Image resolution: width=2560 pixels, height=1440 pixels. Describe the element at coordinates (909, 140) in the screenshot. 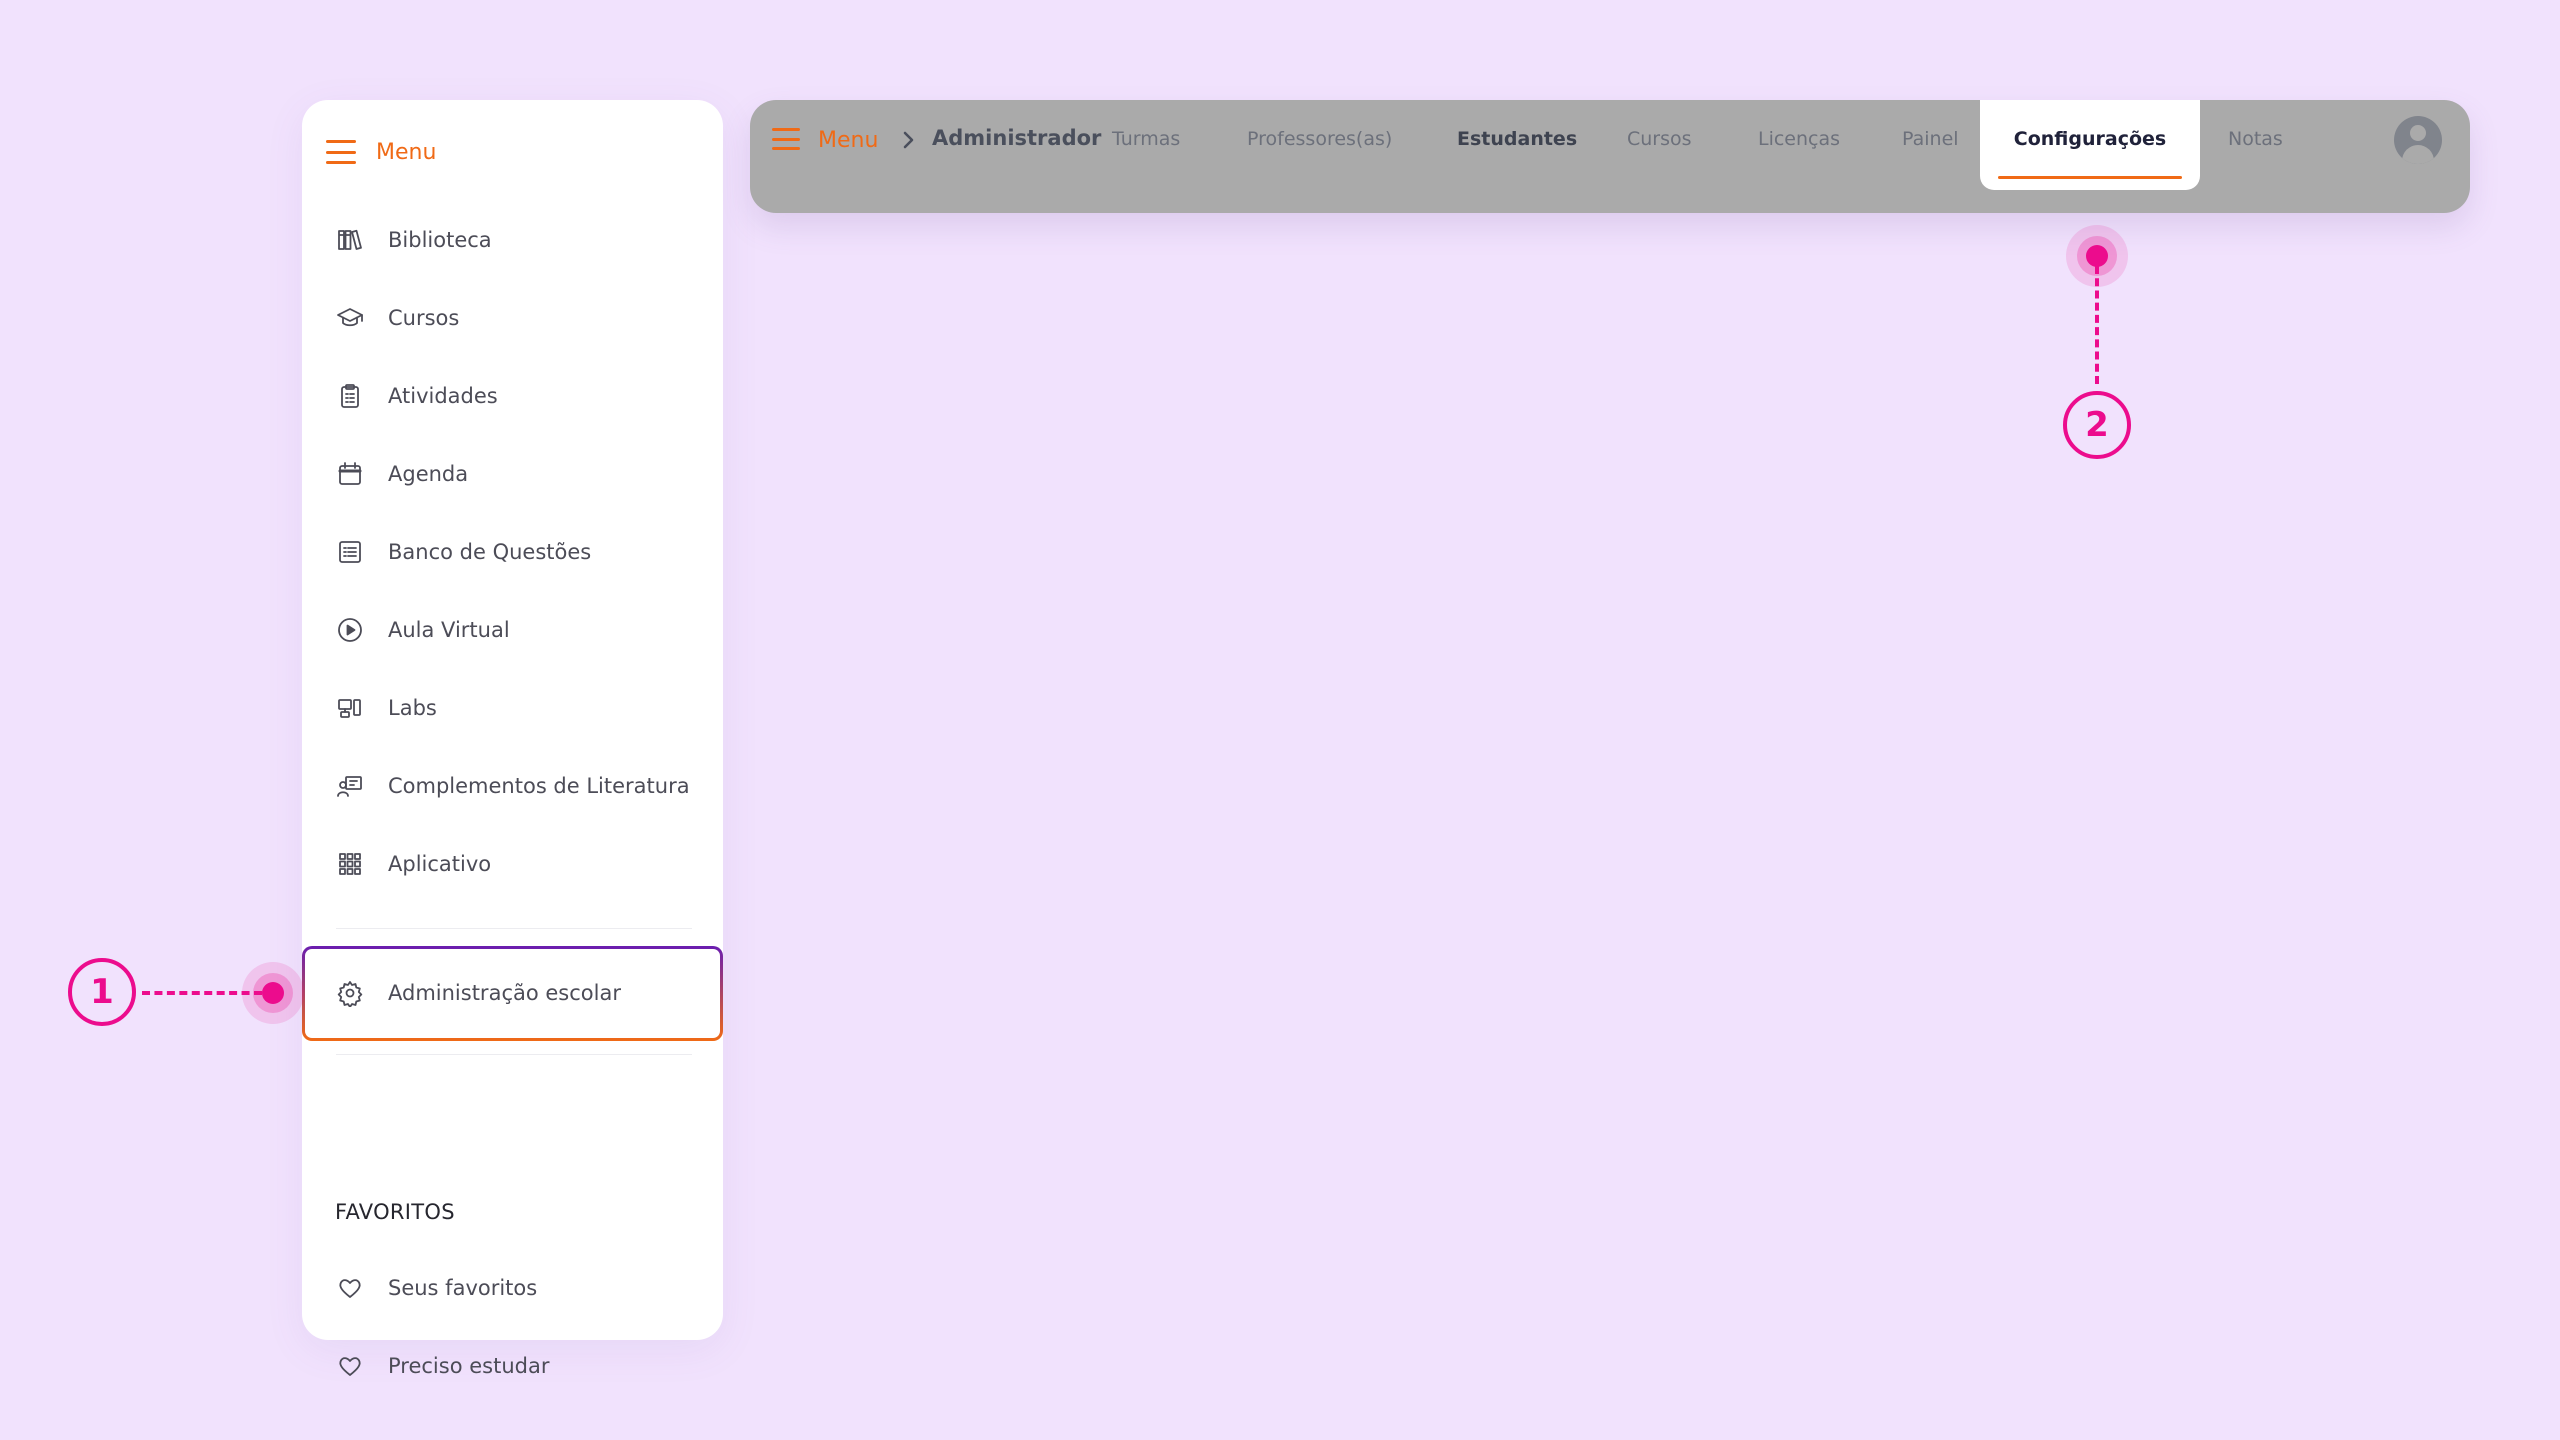

I see `chevron-right-icon` at that location.